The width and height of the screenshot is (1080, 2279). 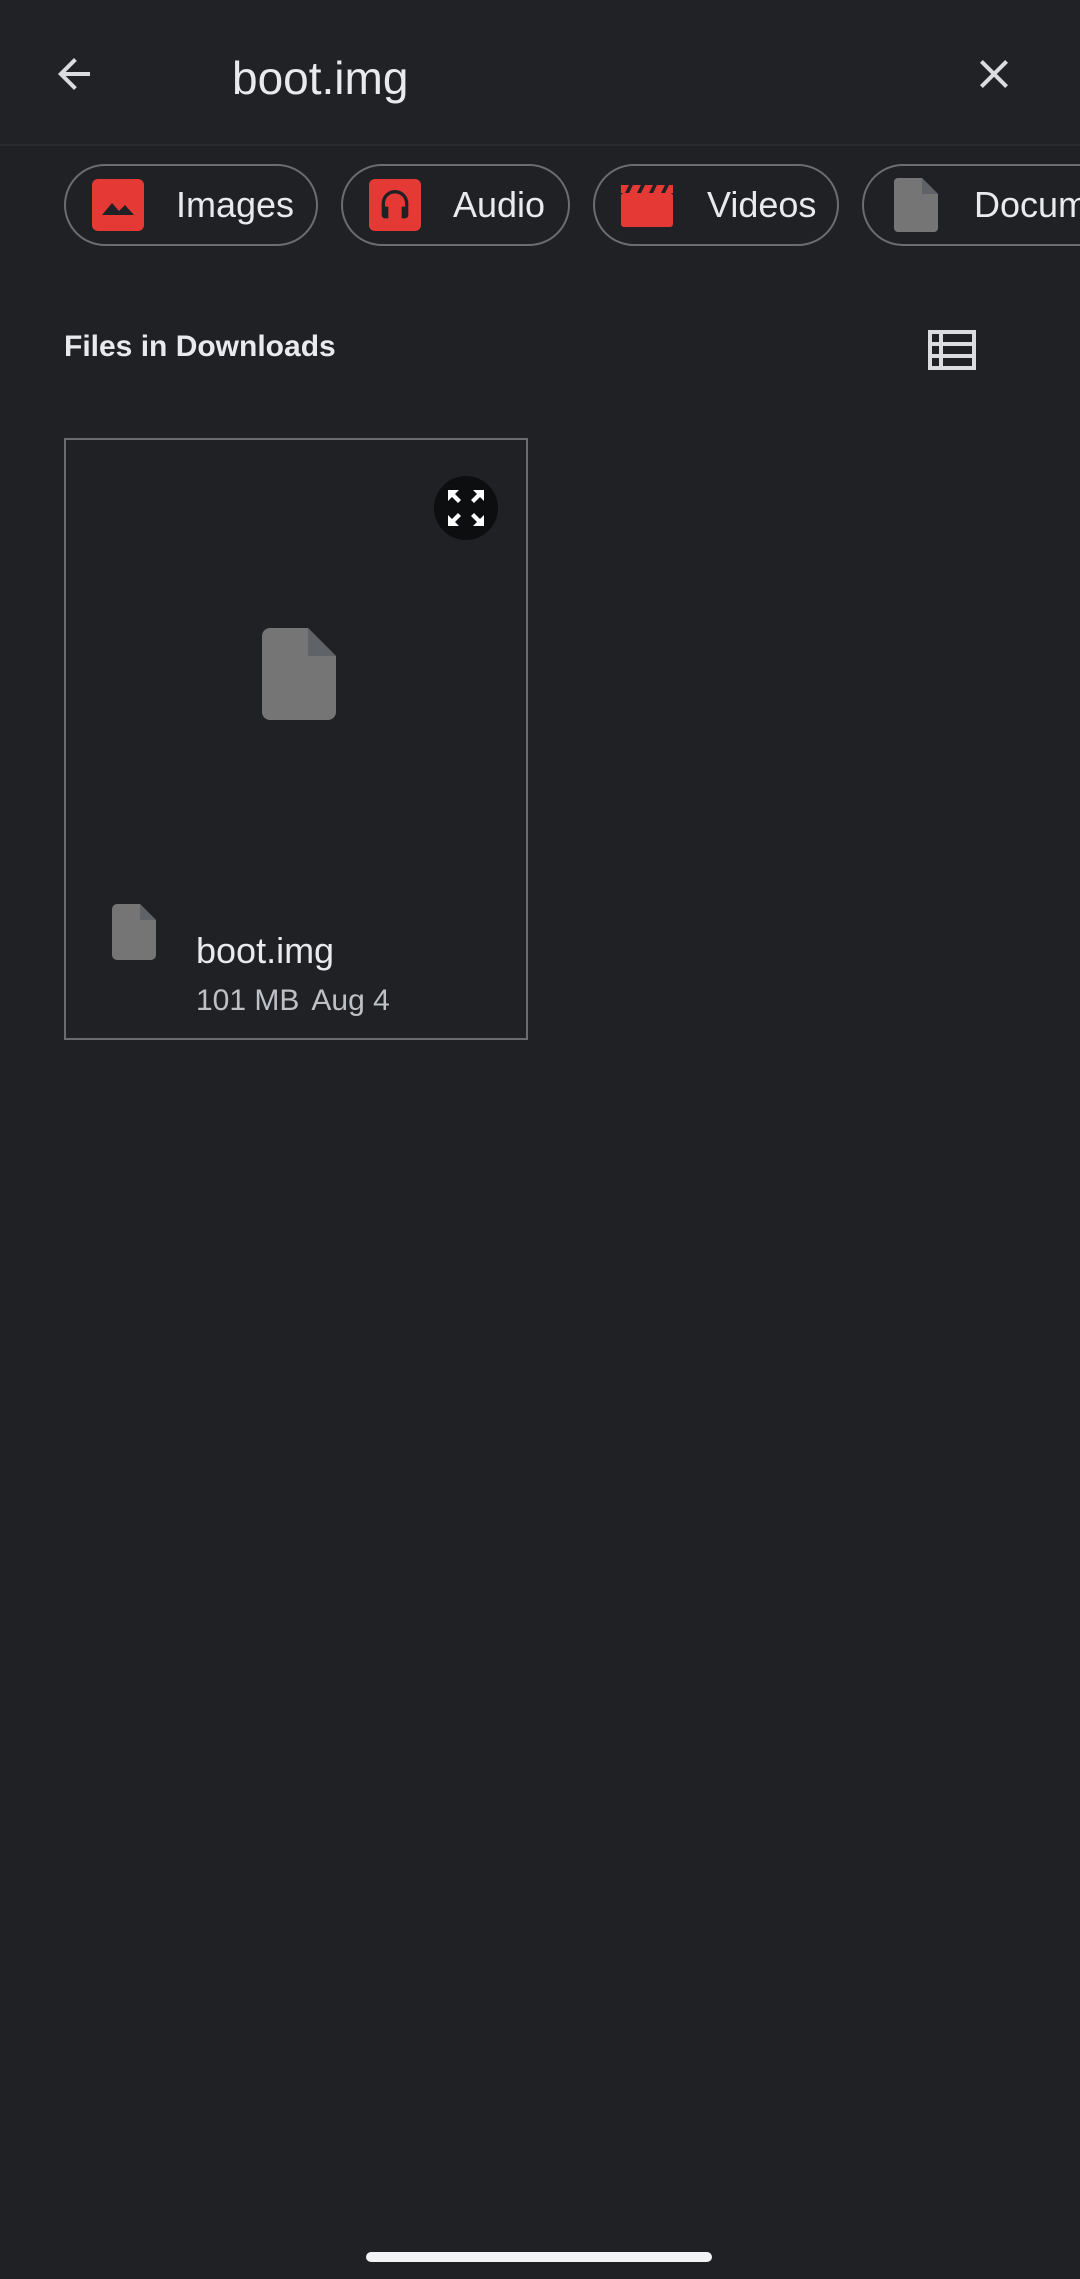 I want to click on file-meta: 101 MB Aug 4, so click(x=293, y=1001).